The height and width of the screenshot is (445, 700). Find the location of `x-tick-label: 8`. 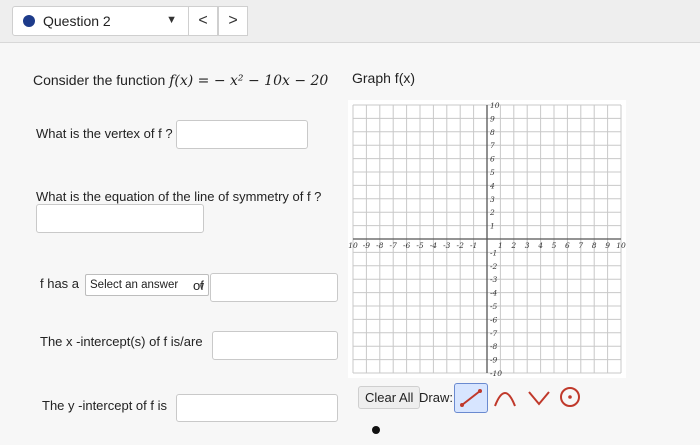

x-tick-label: 8 is located at coordinates (594, 245).